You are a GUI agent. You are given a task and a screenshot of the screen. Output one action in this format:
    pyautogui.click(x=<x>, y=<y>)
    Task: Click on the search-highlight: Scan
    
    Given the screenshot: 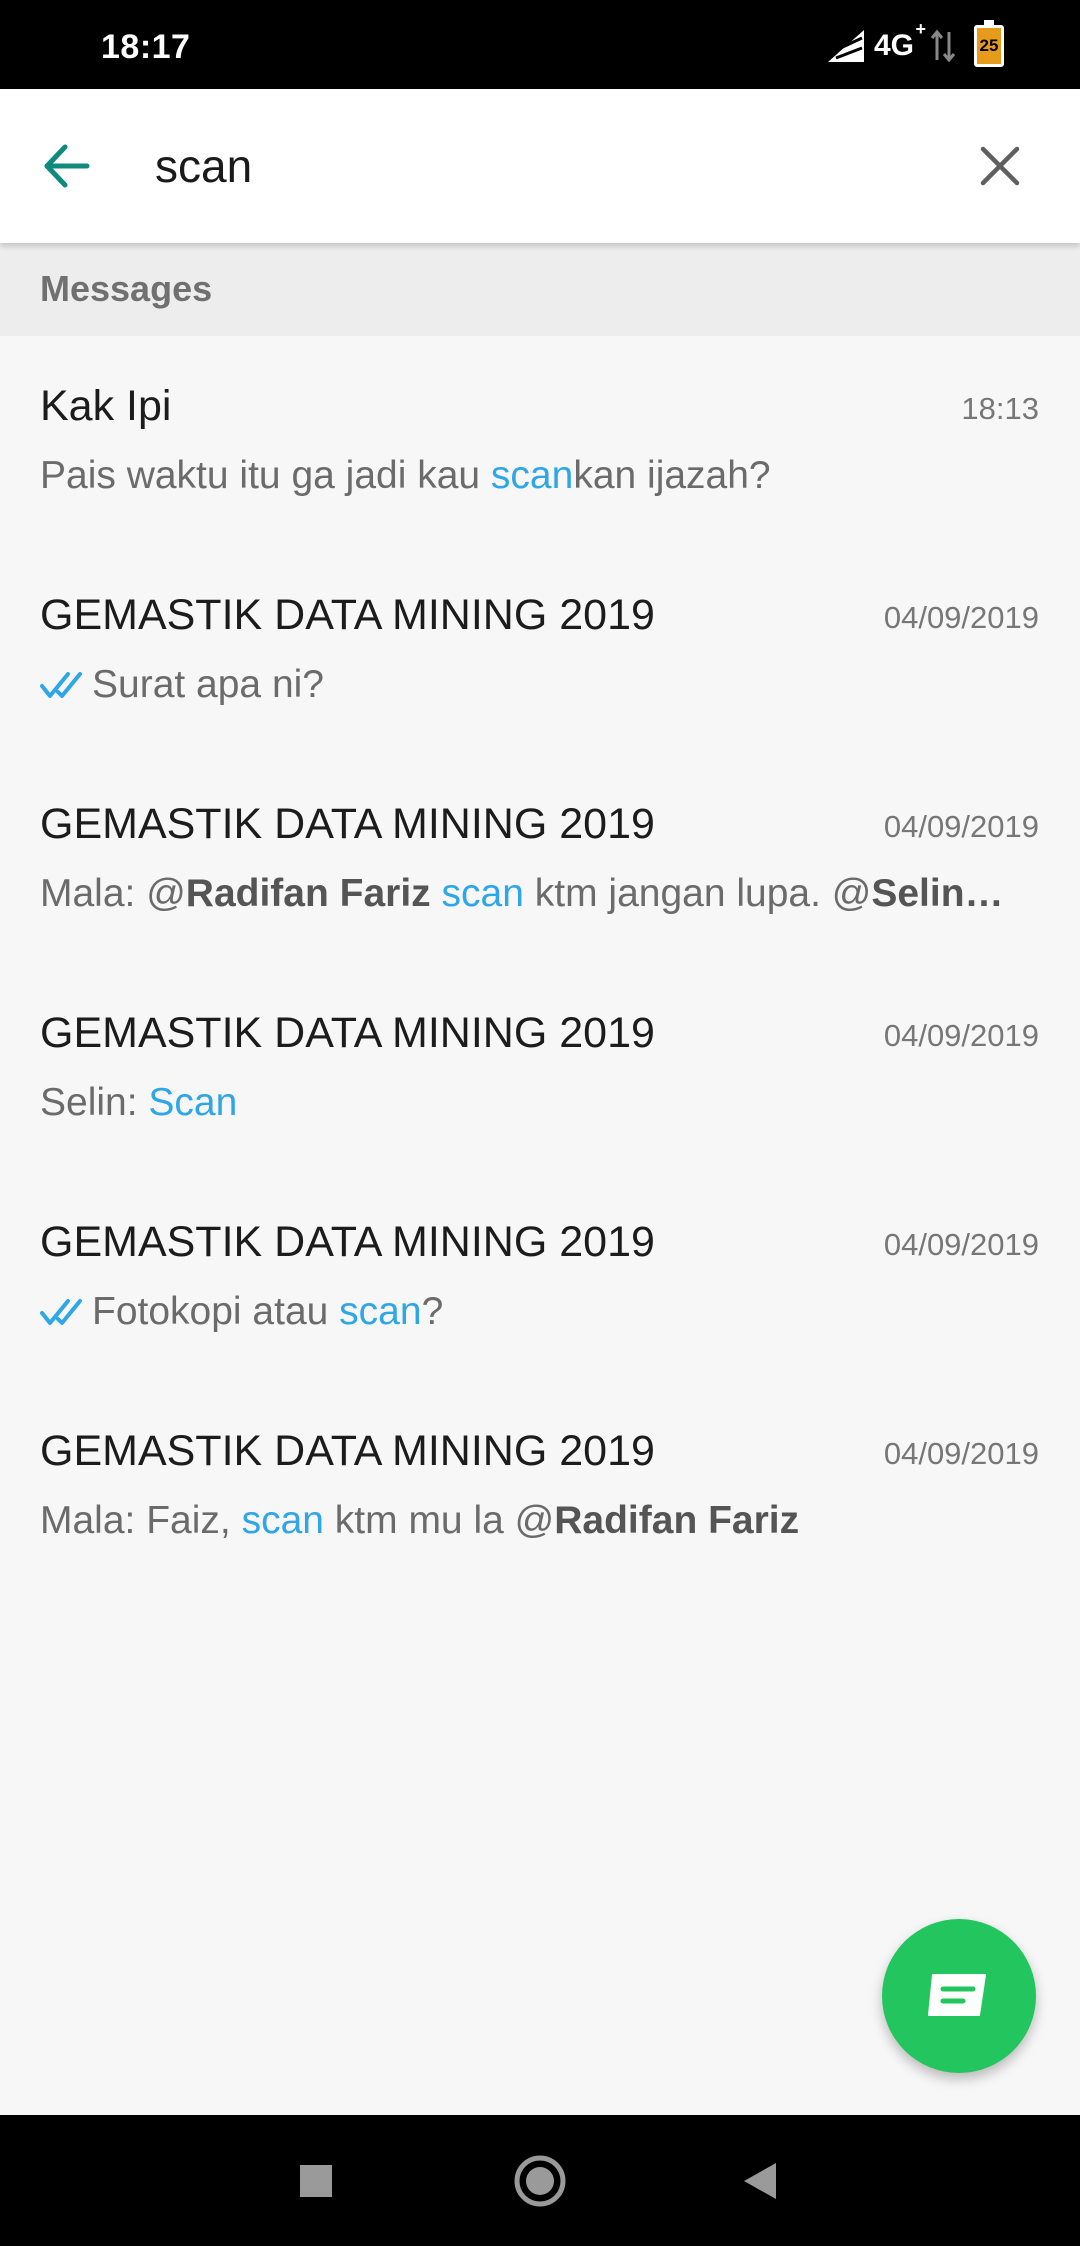 What is the action you would take?
    pyautogui.click(x=193, y=1102)
    